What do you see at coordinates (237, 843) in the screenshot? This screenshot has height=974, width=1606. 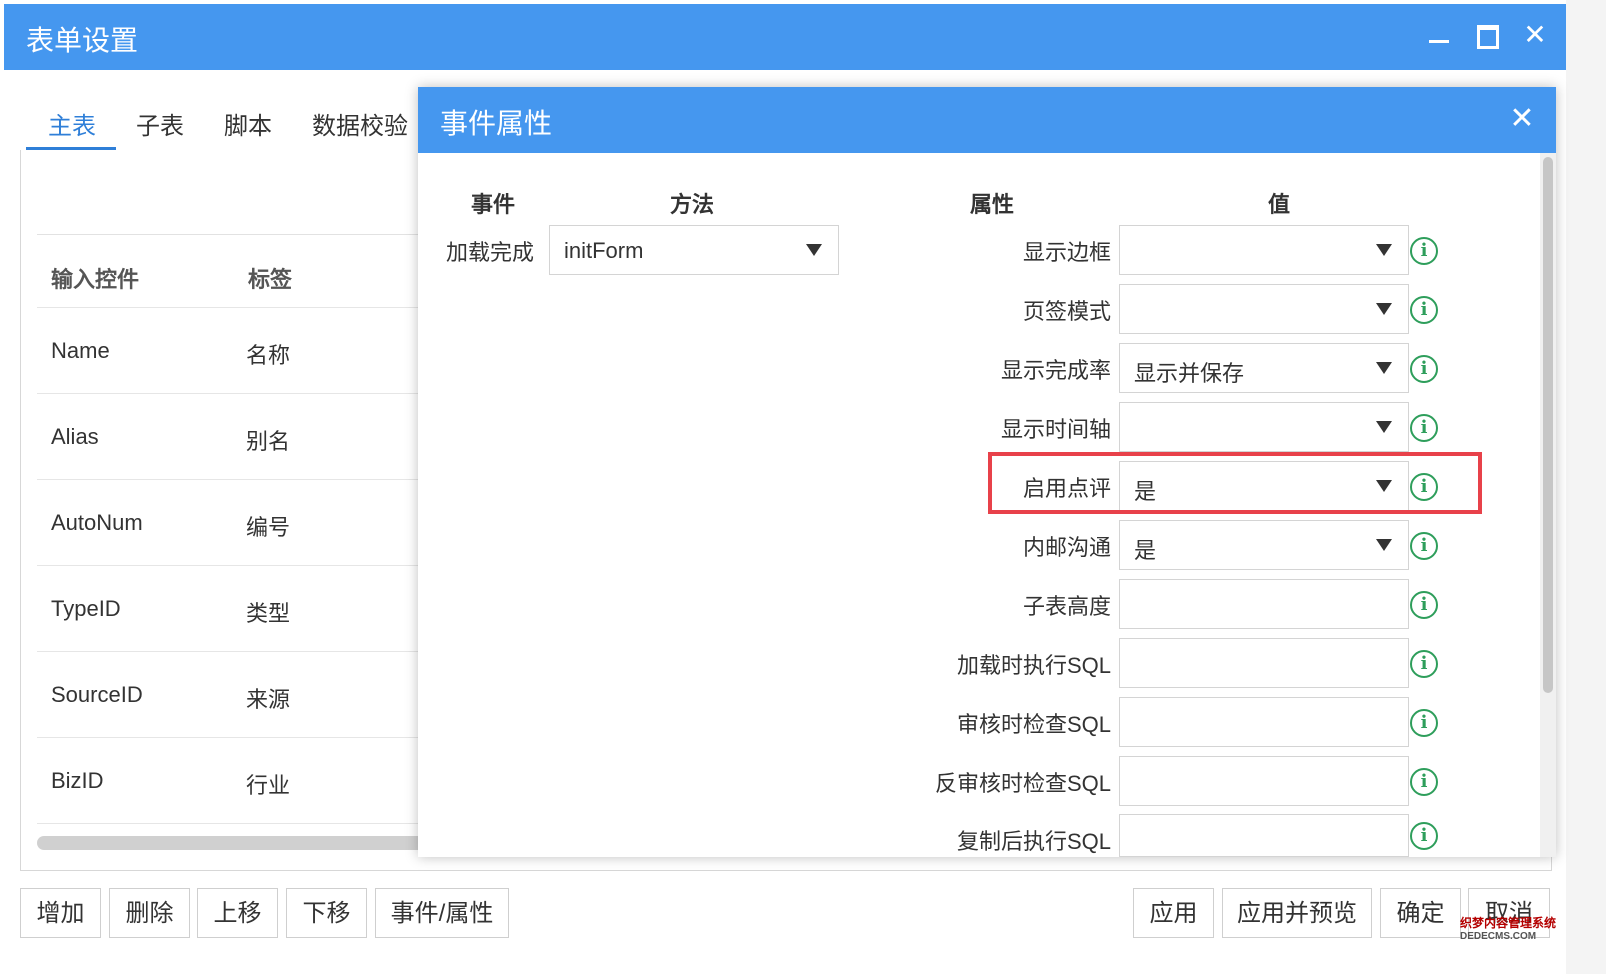 I see `grid-horizontal-scrollbar` at bounding box center [237, 843].